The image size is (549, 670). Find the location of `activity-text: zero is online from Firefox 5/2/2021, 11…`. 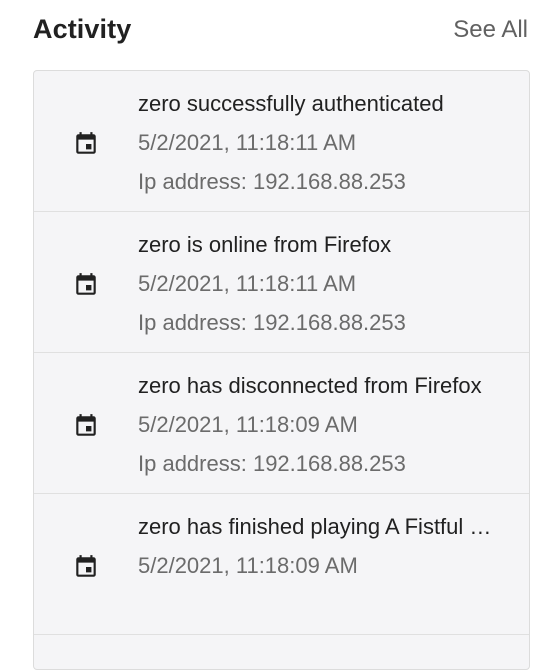

activity-text: zero is online from Firefox 5/2/2021, 11… is located at coordinates (328, 288).